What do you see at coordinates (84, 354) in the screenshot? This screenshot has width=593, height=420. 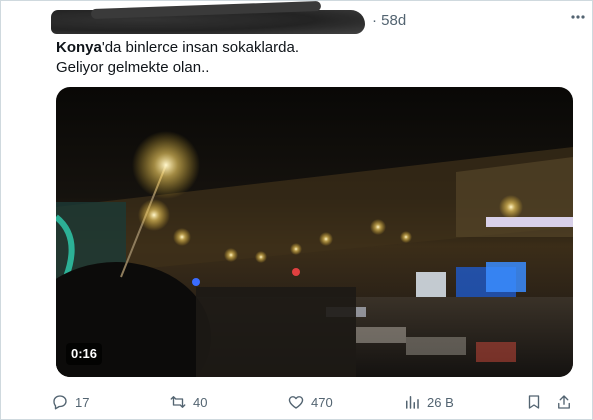 I see `video-duration: 0:16` at bounding box center [84, 354].